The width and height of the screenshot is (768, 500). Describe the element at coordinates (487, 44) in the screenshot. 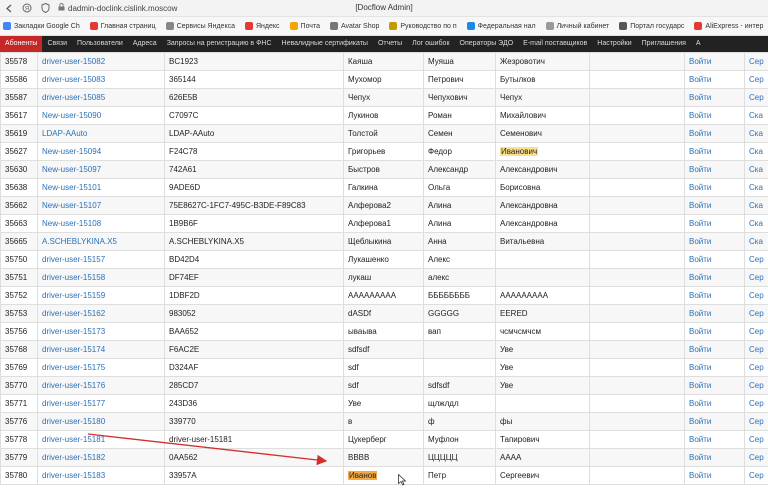

I see `menu-item: Операторы ЭДО` at that location.